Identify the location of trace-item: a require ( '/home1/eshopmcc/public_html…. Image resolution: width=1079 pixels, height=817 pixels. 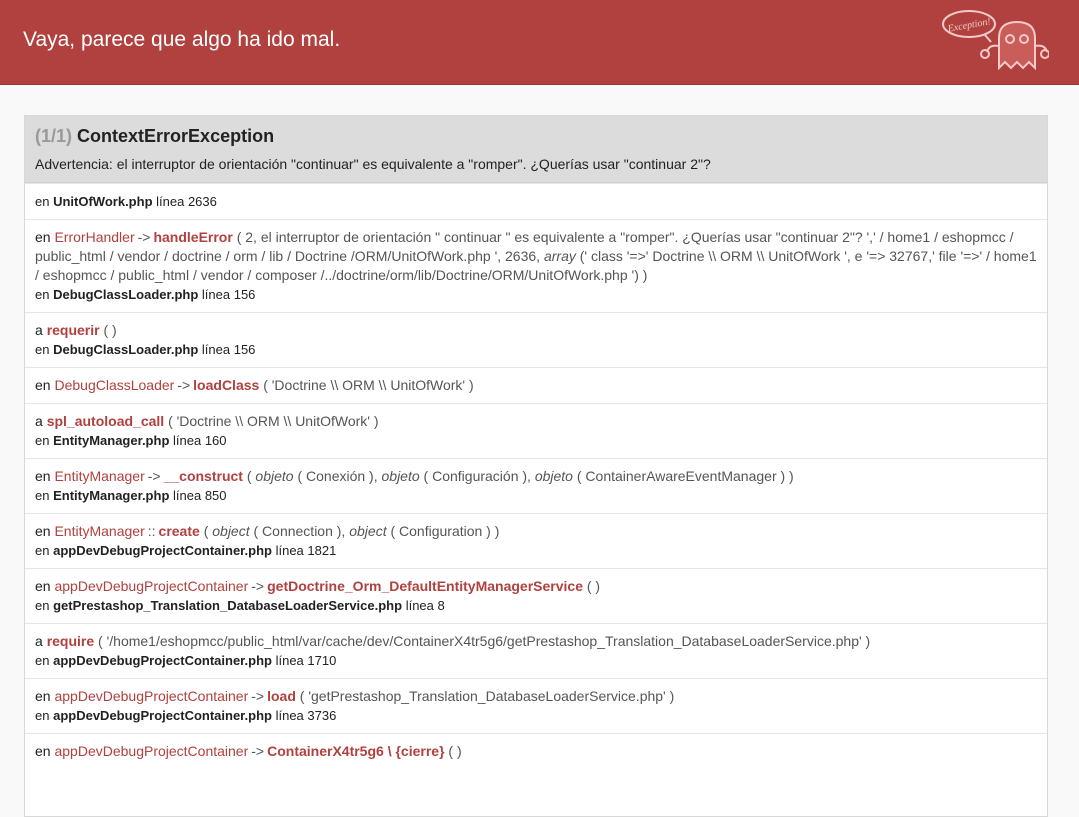
(536, 650).